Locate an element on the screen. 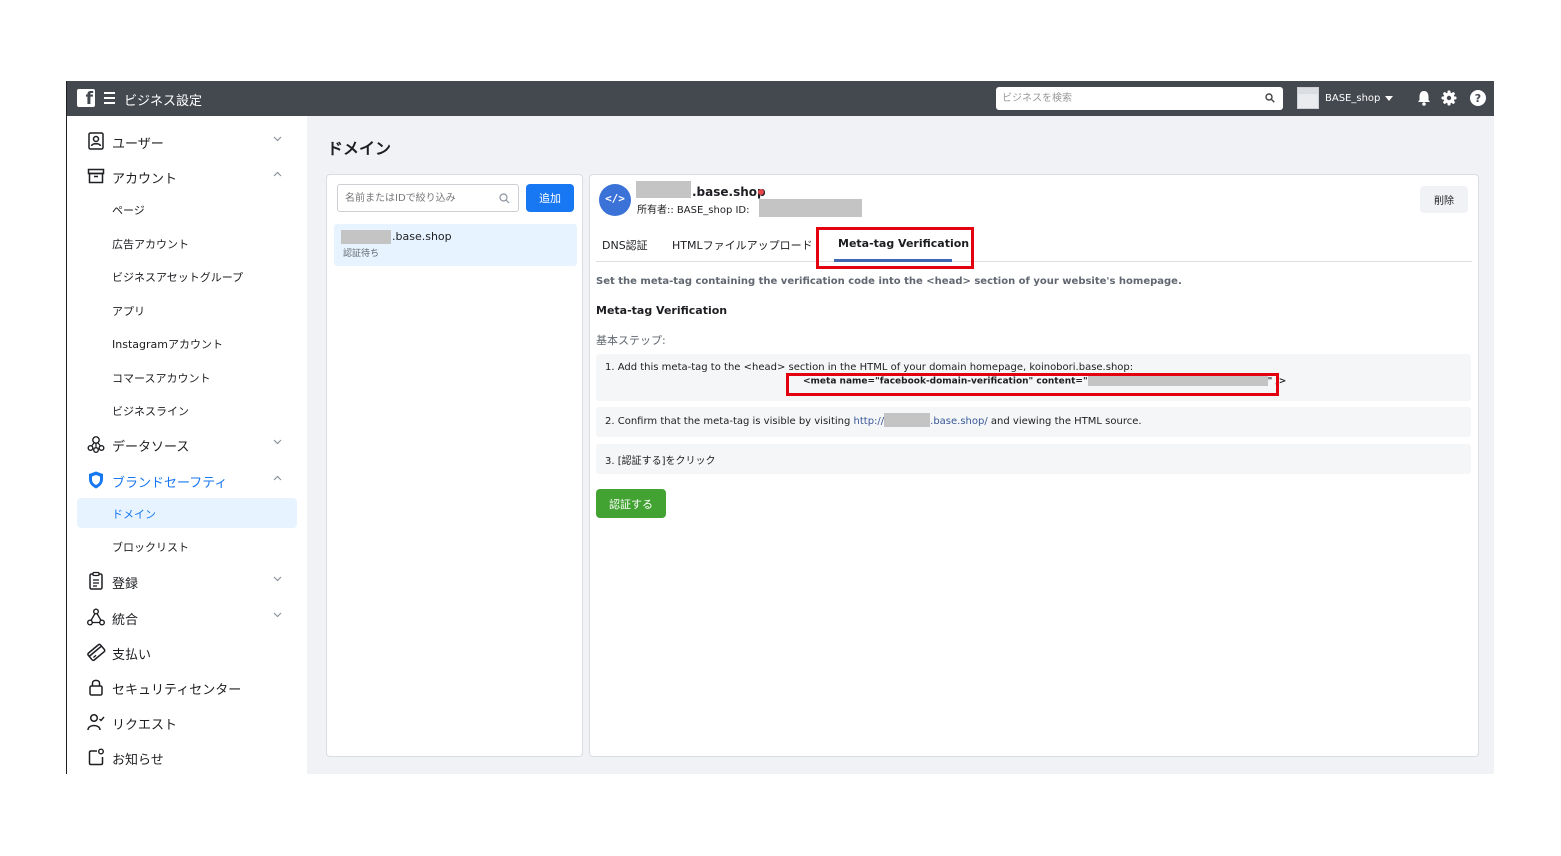 Image resolution: width=1561 pixels, height=856 pixels. sidebar-item-brand-safety: ブランドセーフティ is located at coordinates (187, 480).